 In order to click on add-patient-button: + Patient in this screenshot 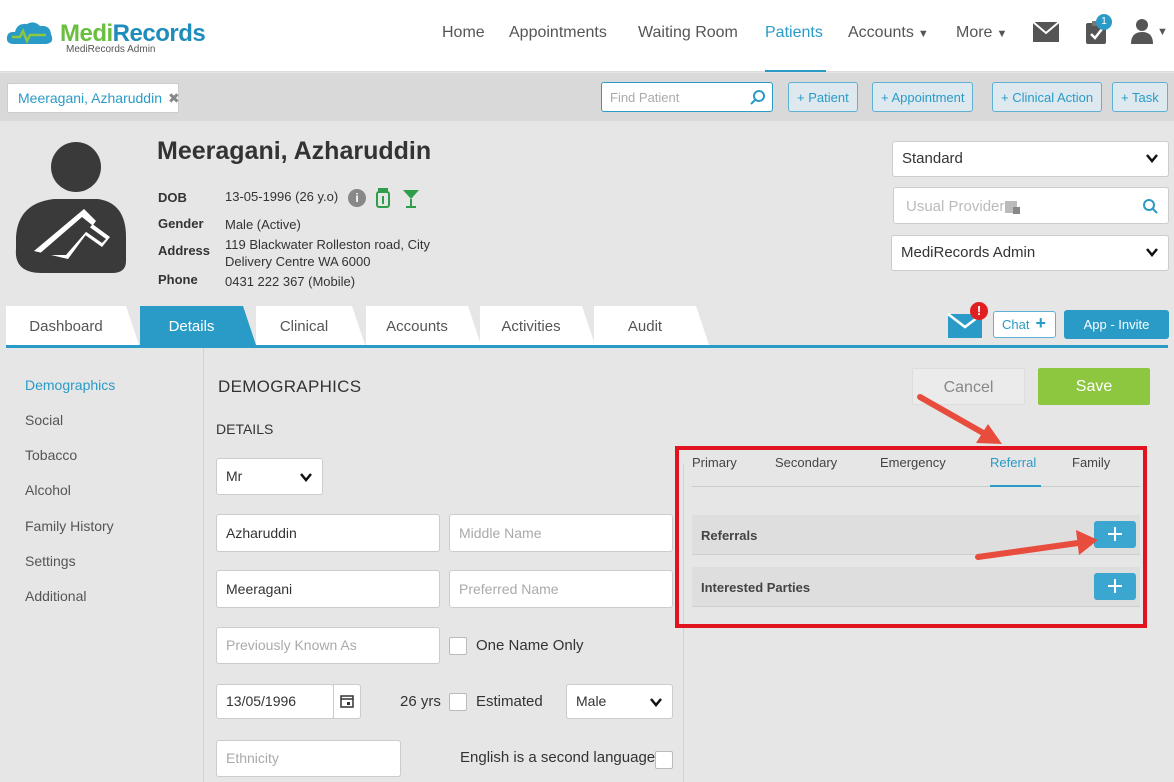, I will do `click(823, 97)`.